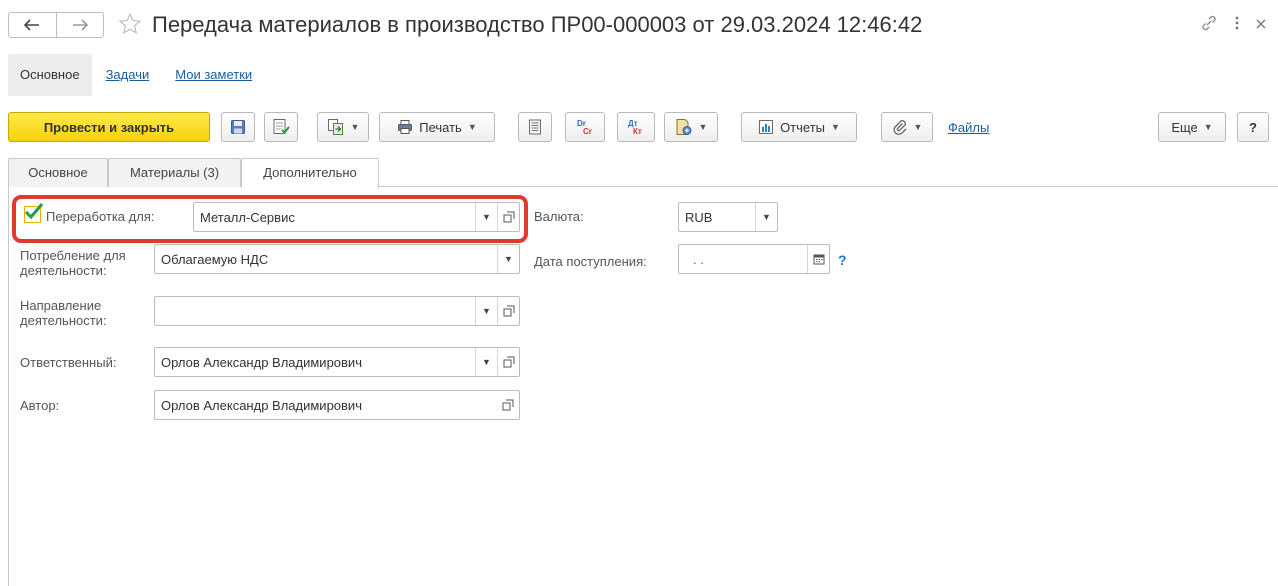 The height and width of the screenshot is (586, 1278). I want to click on create-based-icon, so click(684, 127).